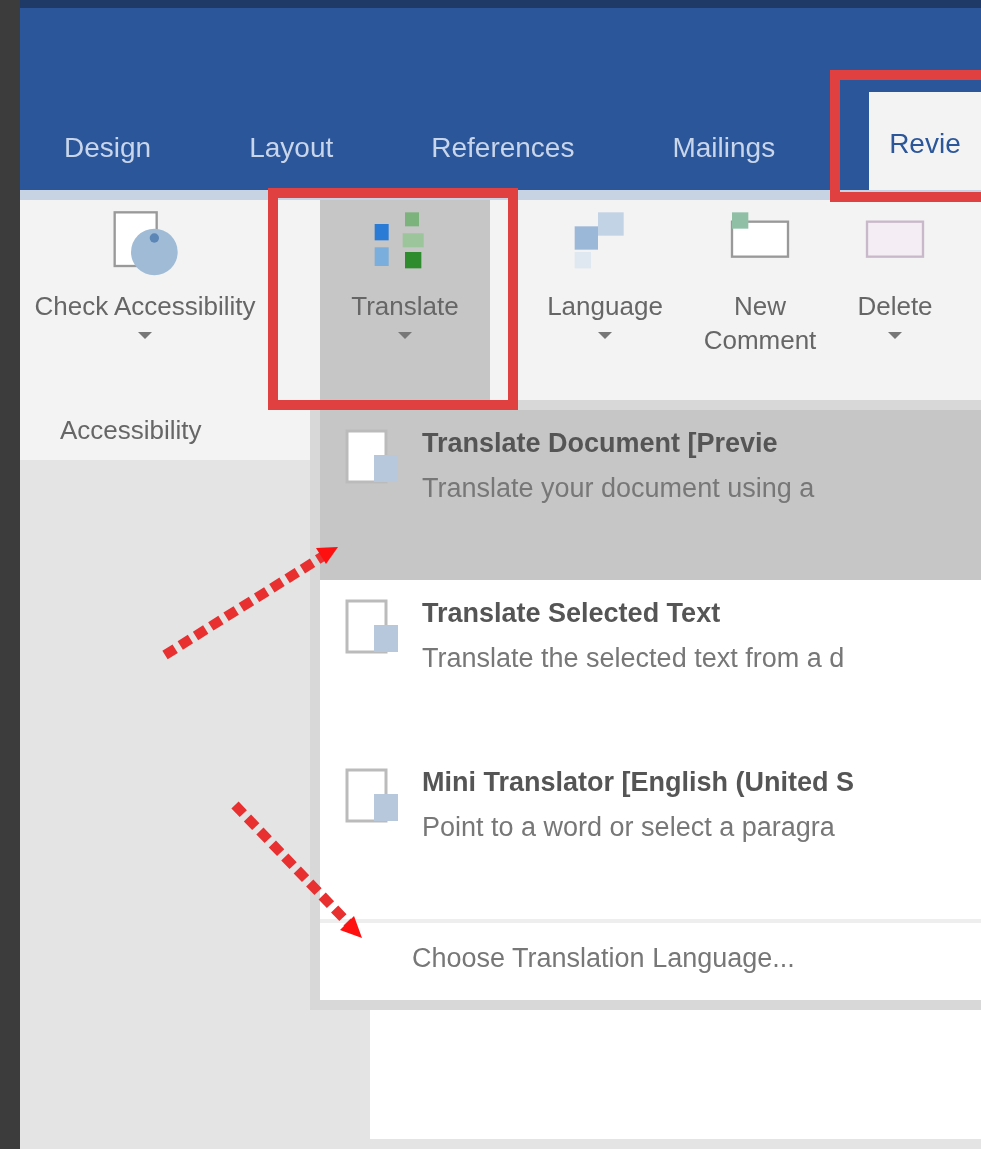 The height and width of the screenshot is (1149, 981). Describe the element at coordinates (600, 443) in the screenshot. I see `menu-item-title: Translate Document [Previe` at that location.